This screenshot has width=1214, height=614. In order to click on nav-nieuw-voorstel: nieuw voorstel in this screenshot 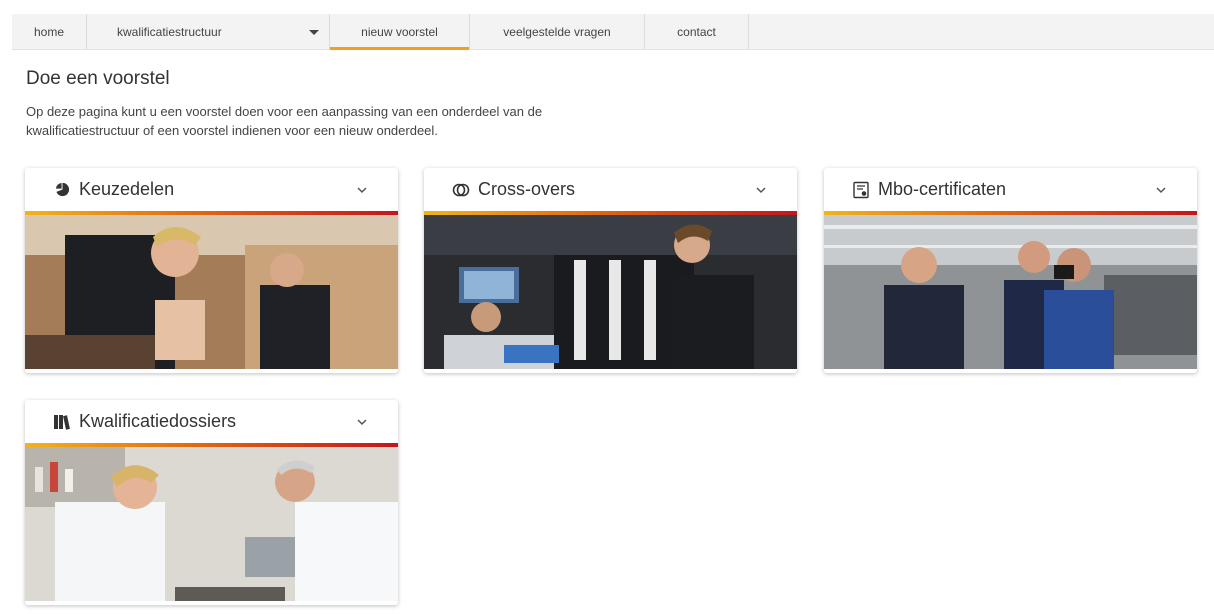, I will do `click(400, 32)`.